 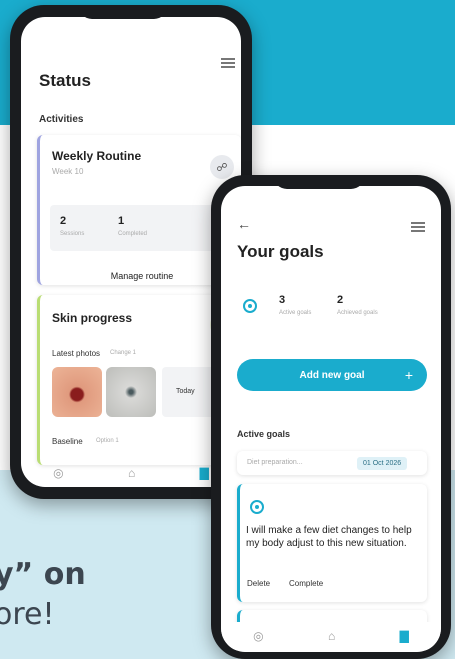 I want to click on baseline-sub: Option 1, so click(x=107, y=441).